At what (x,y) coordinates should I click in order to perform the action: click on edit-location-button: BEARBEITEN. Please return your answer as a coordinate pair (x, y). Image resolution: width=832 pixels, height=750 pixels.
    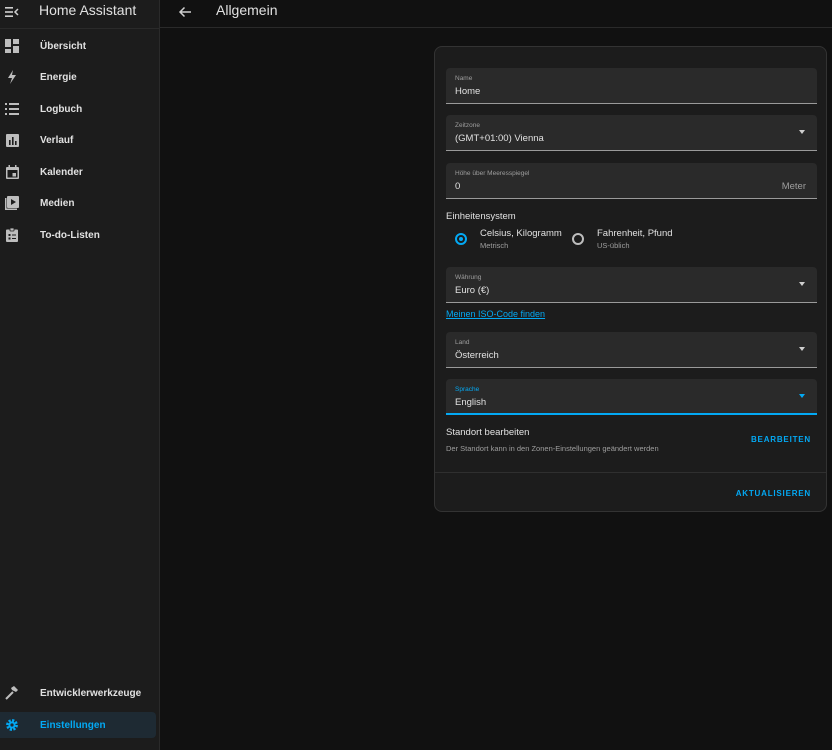
    Looking at the image, I should click on (781, 439).